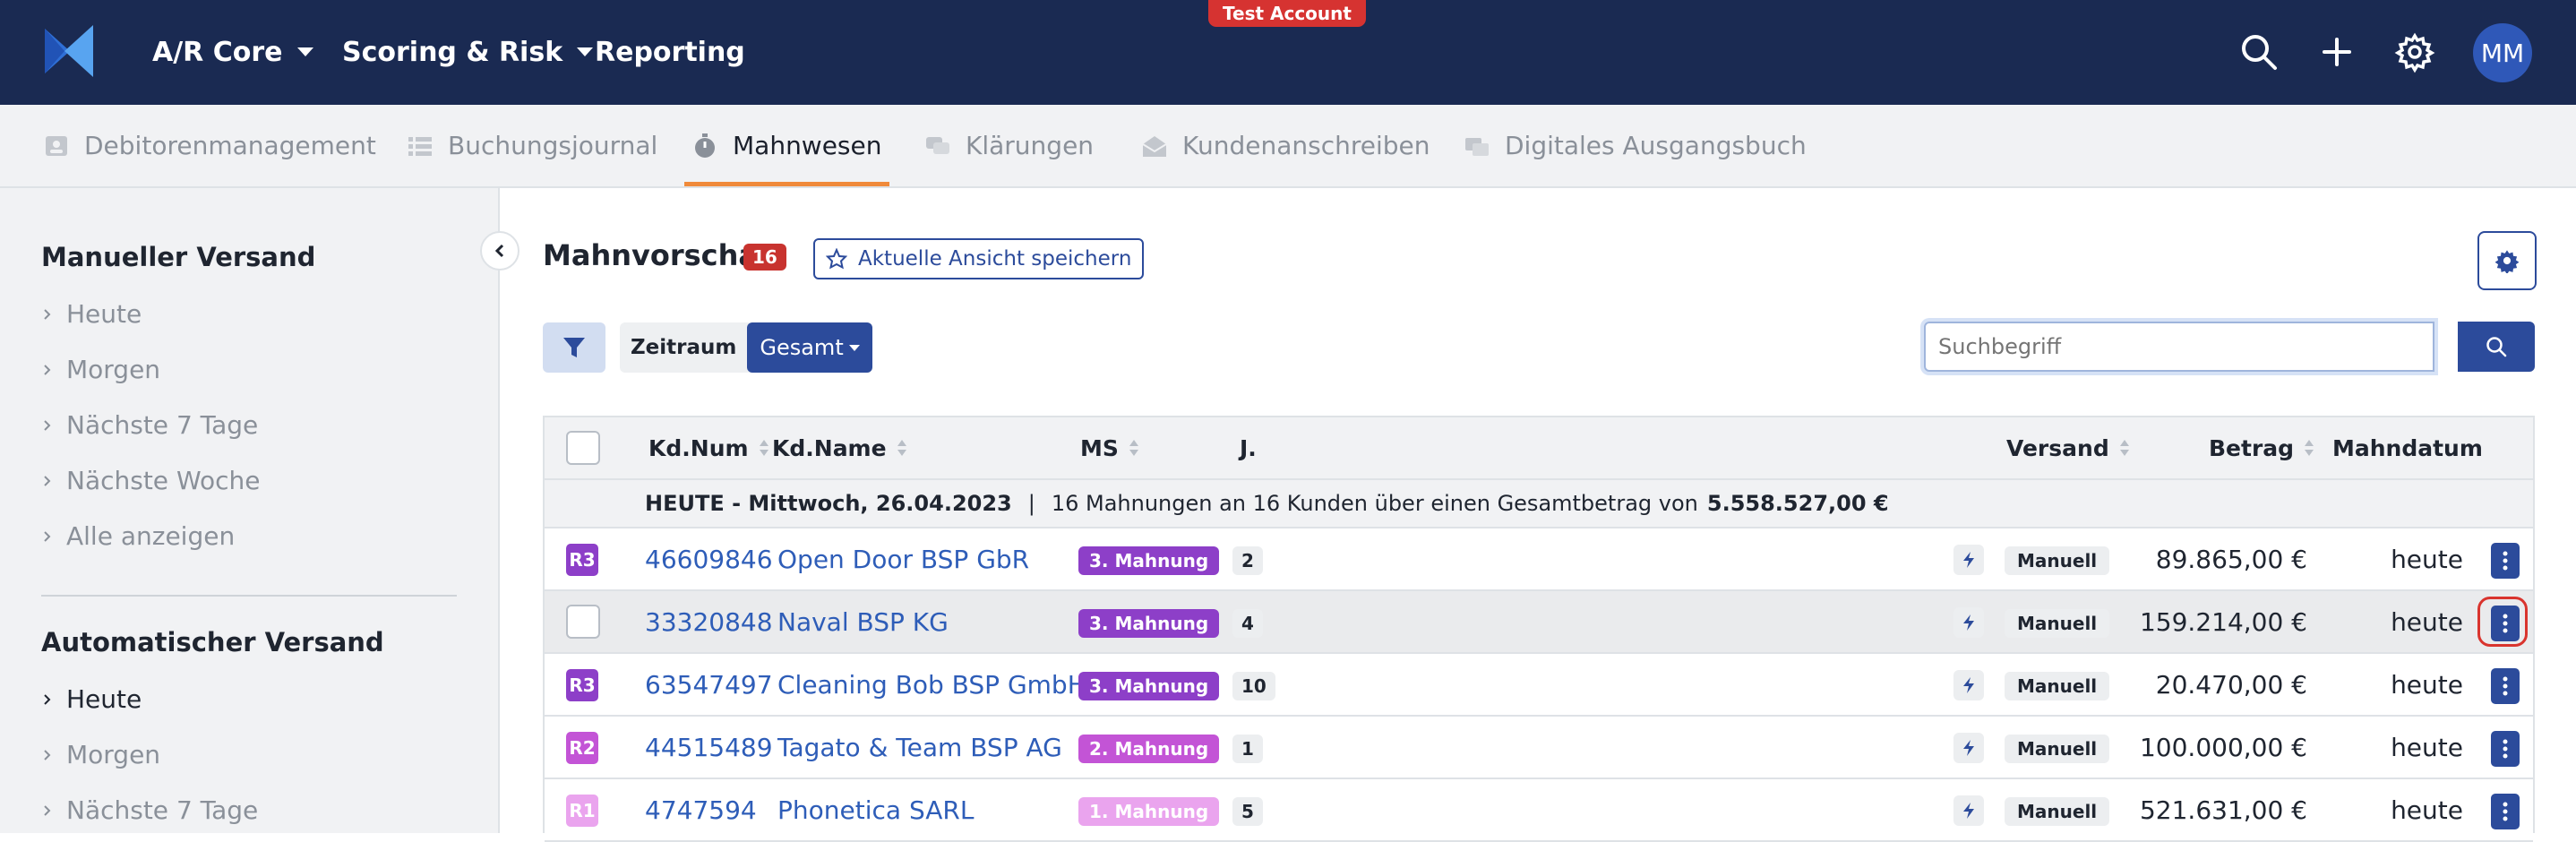 The width and height of the screenshot is (2576, 842). What do you see at coordinates (91, 314) in the screenshot?
I see `sidebar-item-manual-heute: Heute` at bounding box center [91, 314].